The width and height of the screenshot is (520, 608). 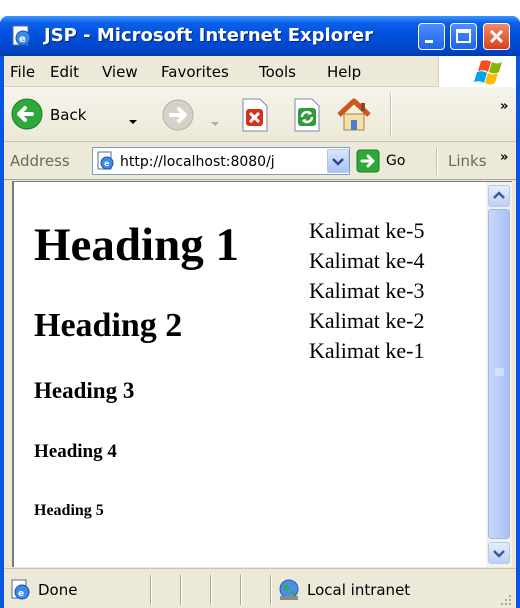 What do you see at coordinates (431, 36) in the screenshot?
I see `minimize-button` at bounding box center [431, 36].